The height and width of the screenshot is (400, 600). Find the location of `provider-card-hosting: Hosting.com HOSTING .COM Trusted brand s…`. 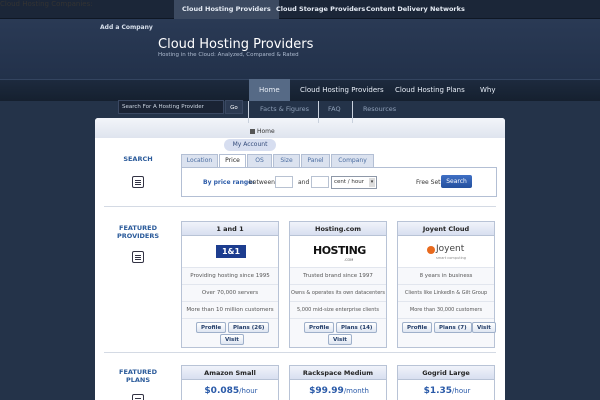

provider-card-hosting: Hosting.com HOSTING .COM Trusted brand s… is located at coordinates (338, 284).